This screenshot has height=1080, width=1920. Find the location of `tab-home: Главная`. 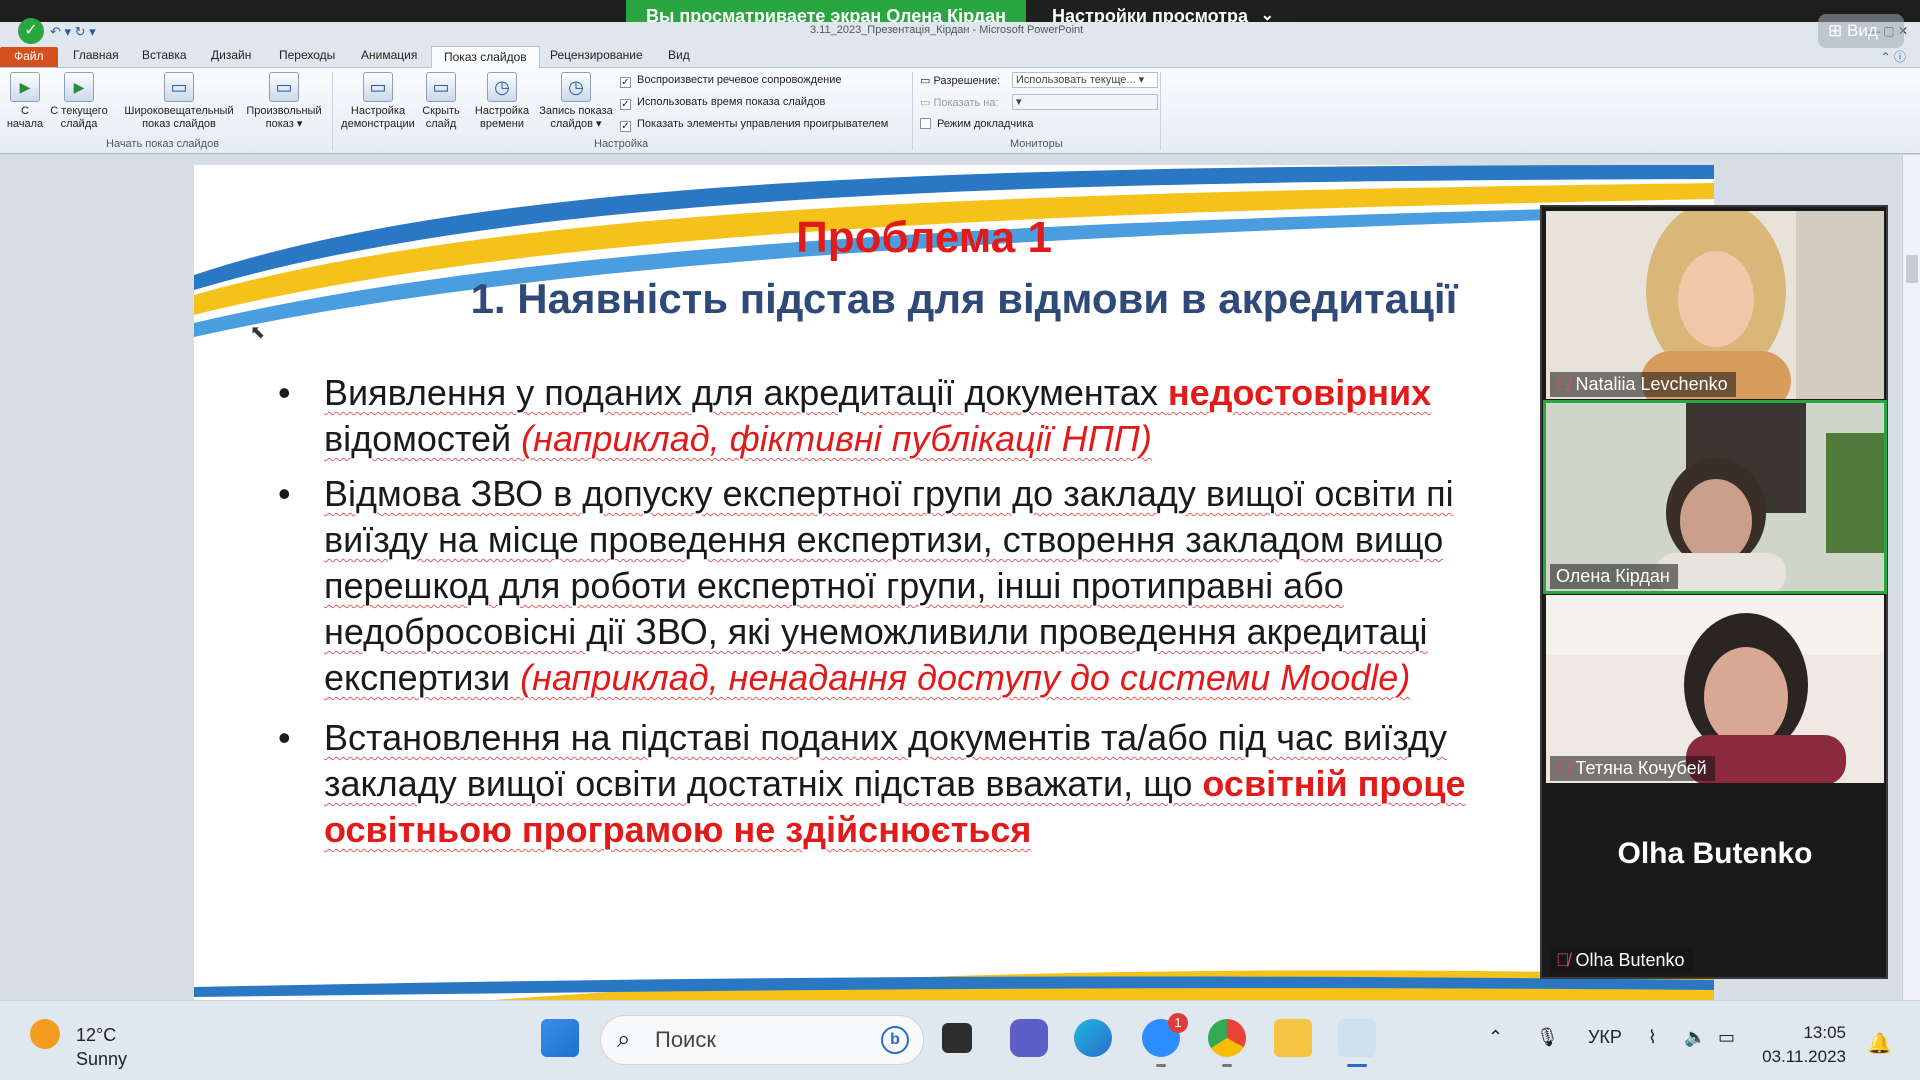

tab-home: Главная is located at coordinates (96, 55).